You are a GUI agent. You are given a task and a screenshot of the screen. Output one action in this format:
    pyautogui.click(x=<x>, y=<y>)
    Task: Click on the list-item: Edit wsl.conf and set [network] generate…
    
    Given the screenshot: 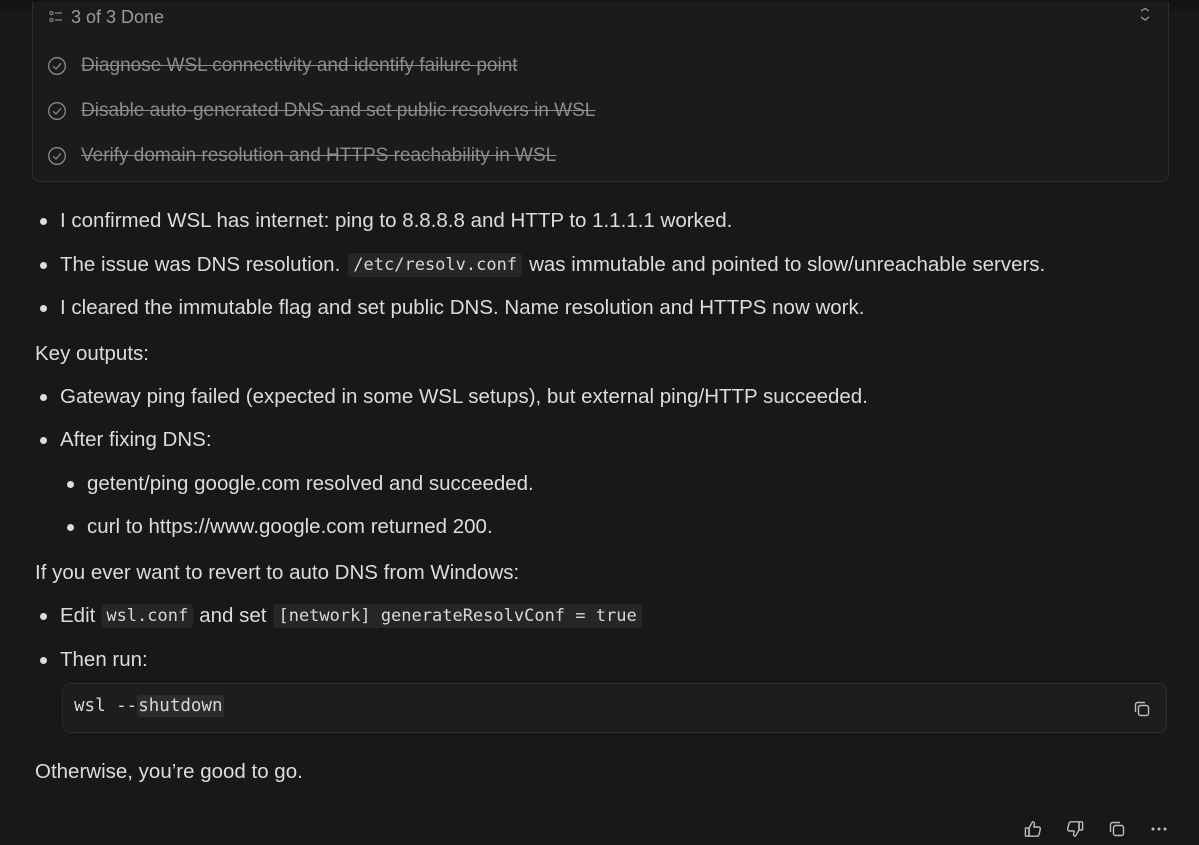 What is the action you would take?
    pyautogui.click(x=342, y=616)
    